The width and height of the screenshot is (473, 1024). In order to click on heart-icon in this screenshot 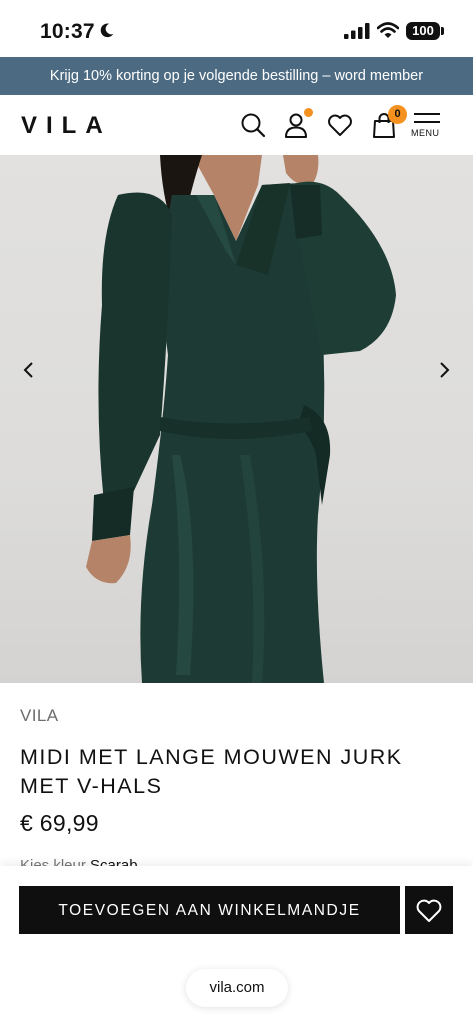, I will do `click(340, 125)`.